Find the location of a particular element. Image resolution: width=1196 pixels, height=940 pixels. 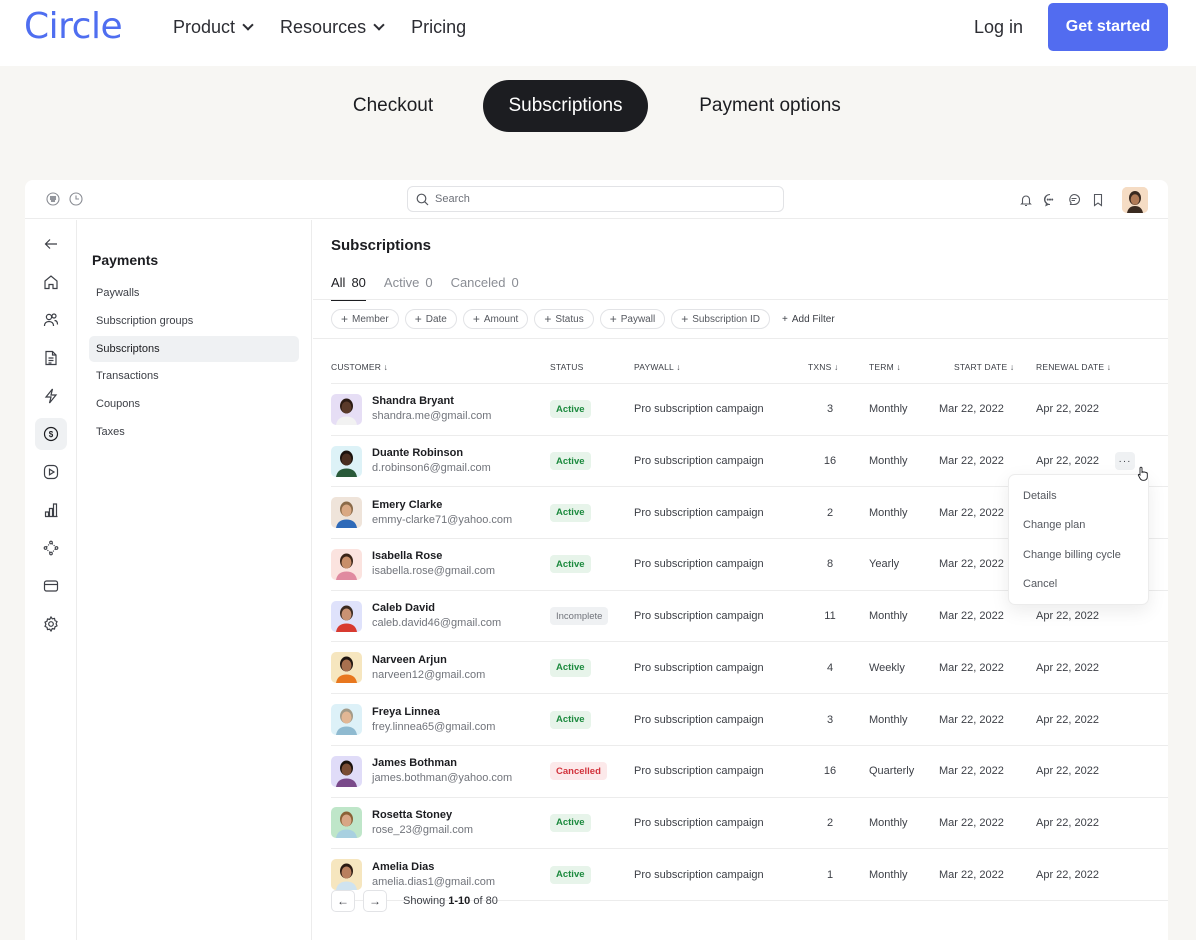

subnav-item-coupons: Coupons is located at coordinates (194, 404).